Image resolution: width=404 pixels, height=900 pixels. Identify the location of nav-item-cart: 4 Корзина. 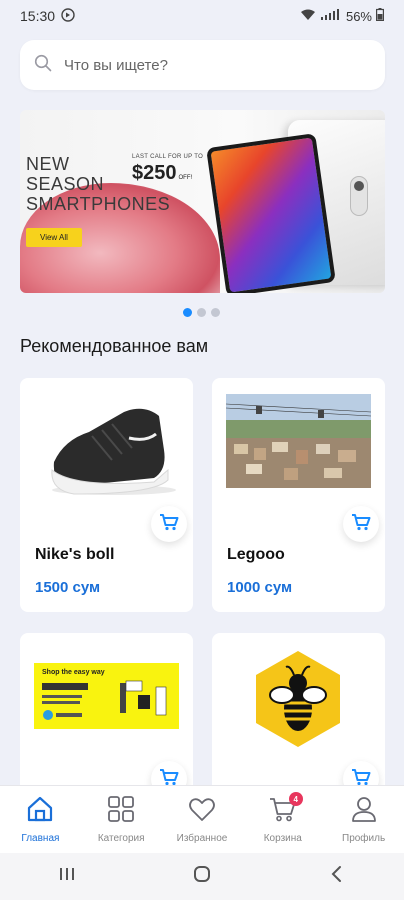
(282, 819).